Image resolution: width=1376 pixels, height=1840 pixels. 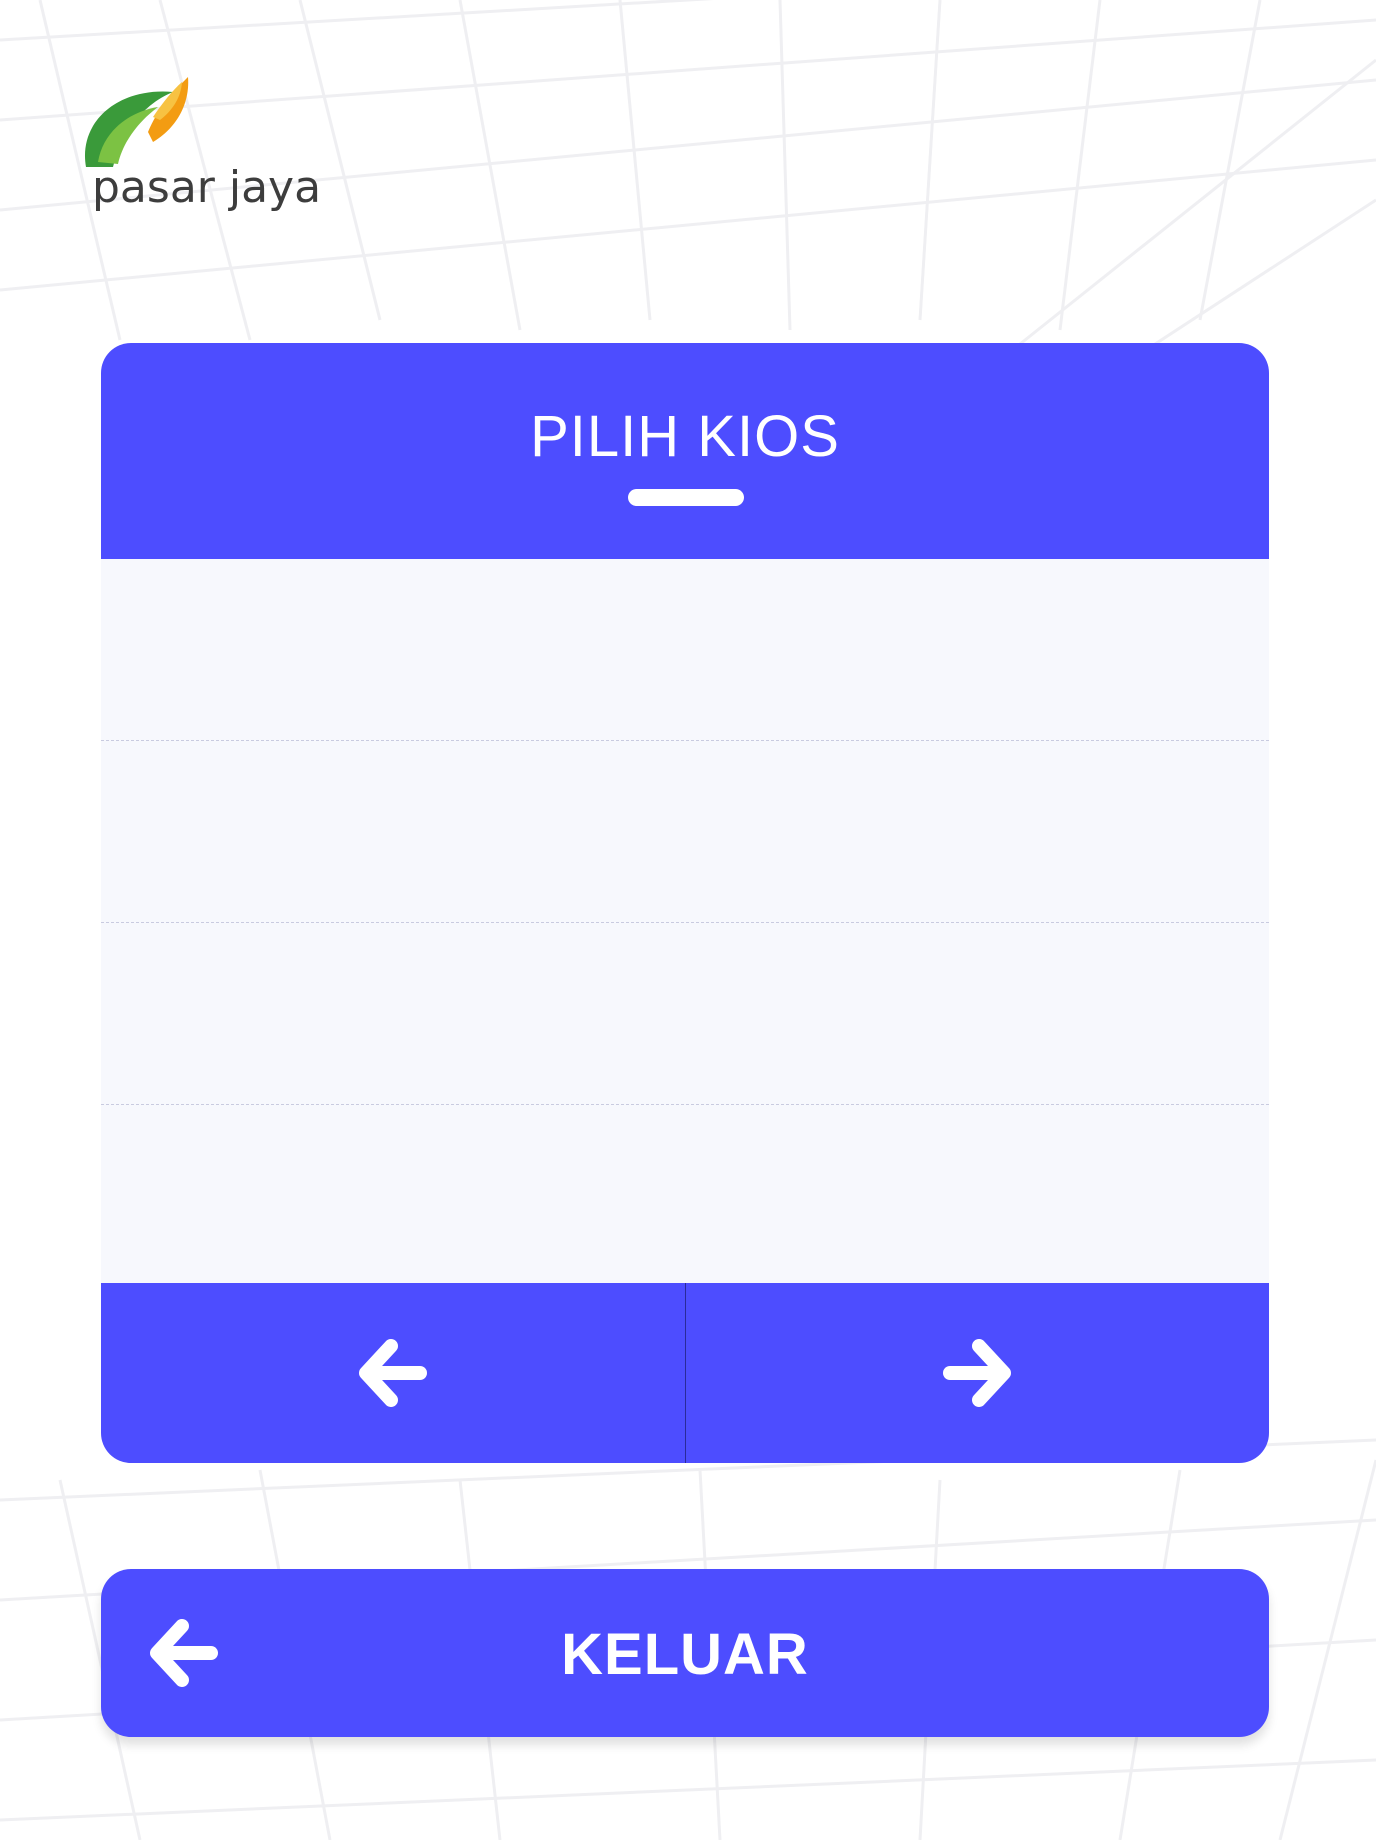 I want to click on arrow-left-icon, so click(x=392, y=1373).